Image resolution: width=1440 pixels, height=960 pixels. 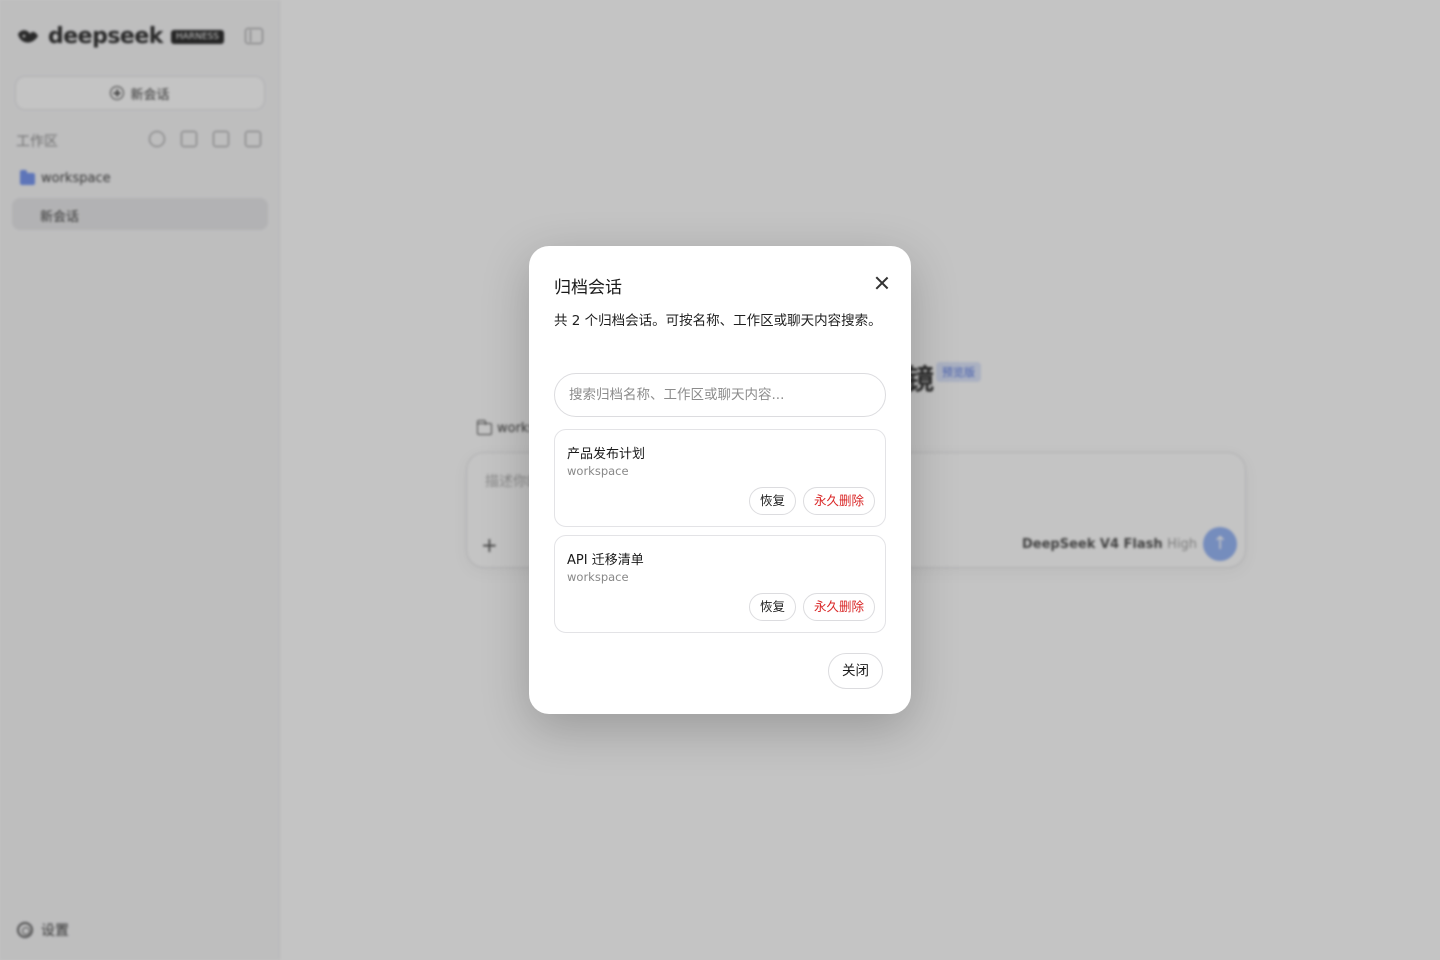 I want to click on archived-item-title: 产品发布计划, so click(x=606, y=454).